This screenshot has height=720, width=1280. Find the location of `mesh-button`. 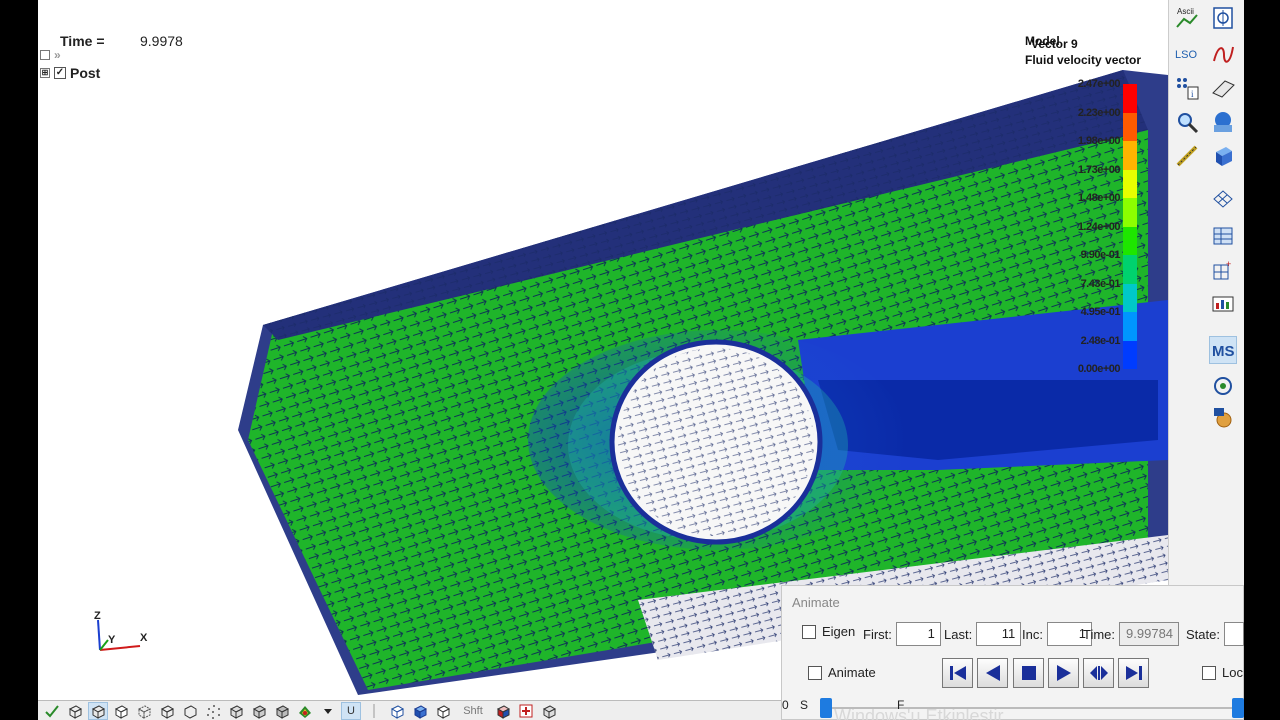

mesh-button is located at coordinates (1223, 200).